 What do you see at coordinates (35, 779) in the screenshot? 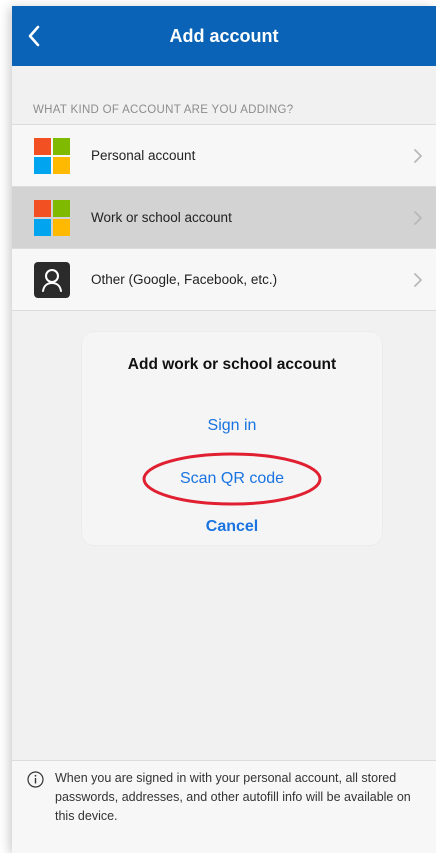
I see `info-icon` at bounding box center [35, 779].